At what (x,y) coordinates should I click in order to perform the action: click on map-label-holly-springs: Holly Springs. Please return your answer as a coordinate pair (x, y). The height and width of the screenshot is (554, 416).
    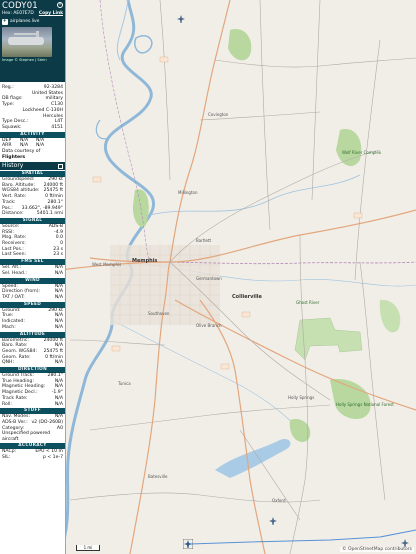
    Looking at the image, I should click on (301, 397).